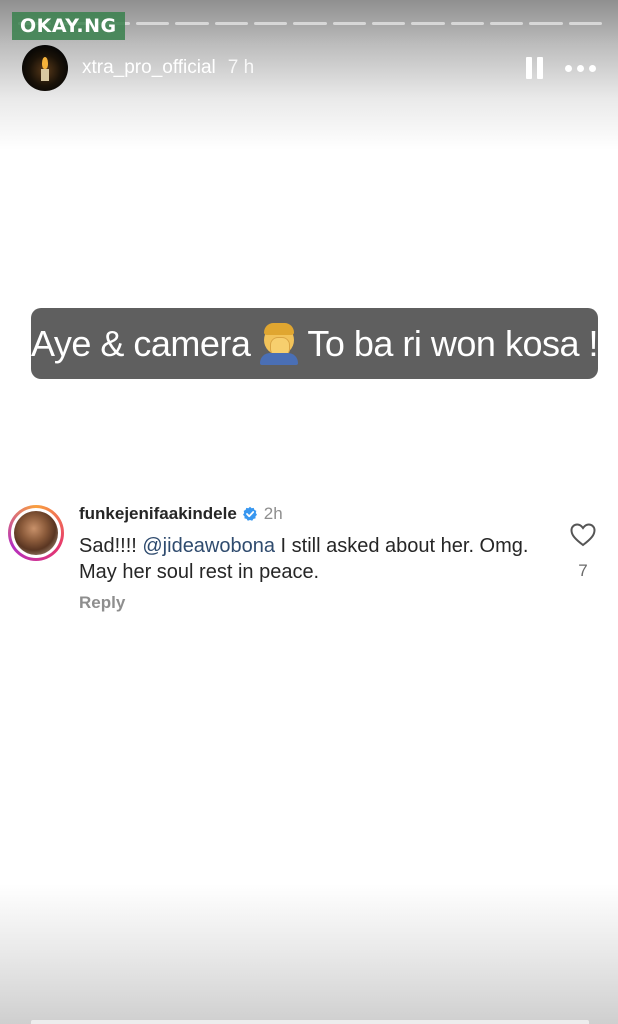  What do you see at coordinates (102, 603) in the screenshot?
I see `reply-button: Reply` at bounding box center [102, 603].